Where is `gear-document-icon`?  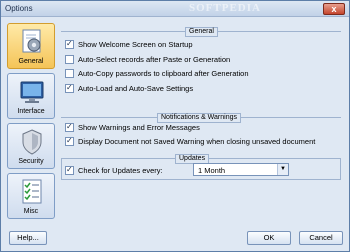
gear-document-icon is located at coordinates (31, 41).